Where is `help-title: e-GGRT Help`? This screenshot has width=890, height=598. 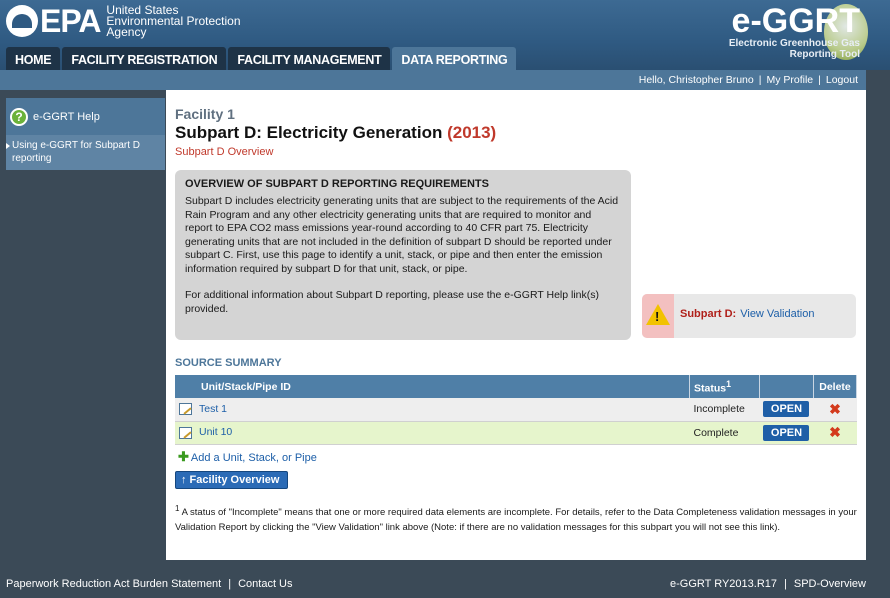 help-title: e-GGRT Help is located at coordinates (66, 116).